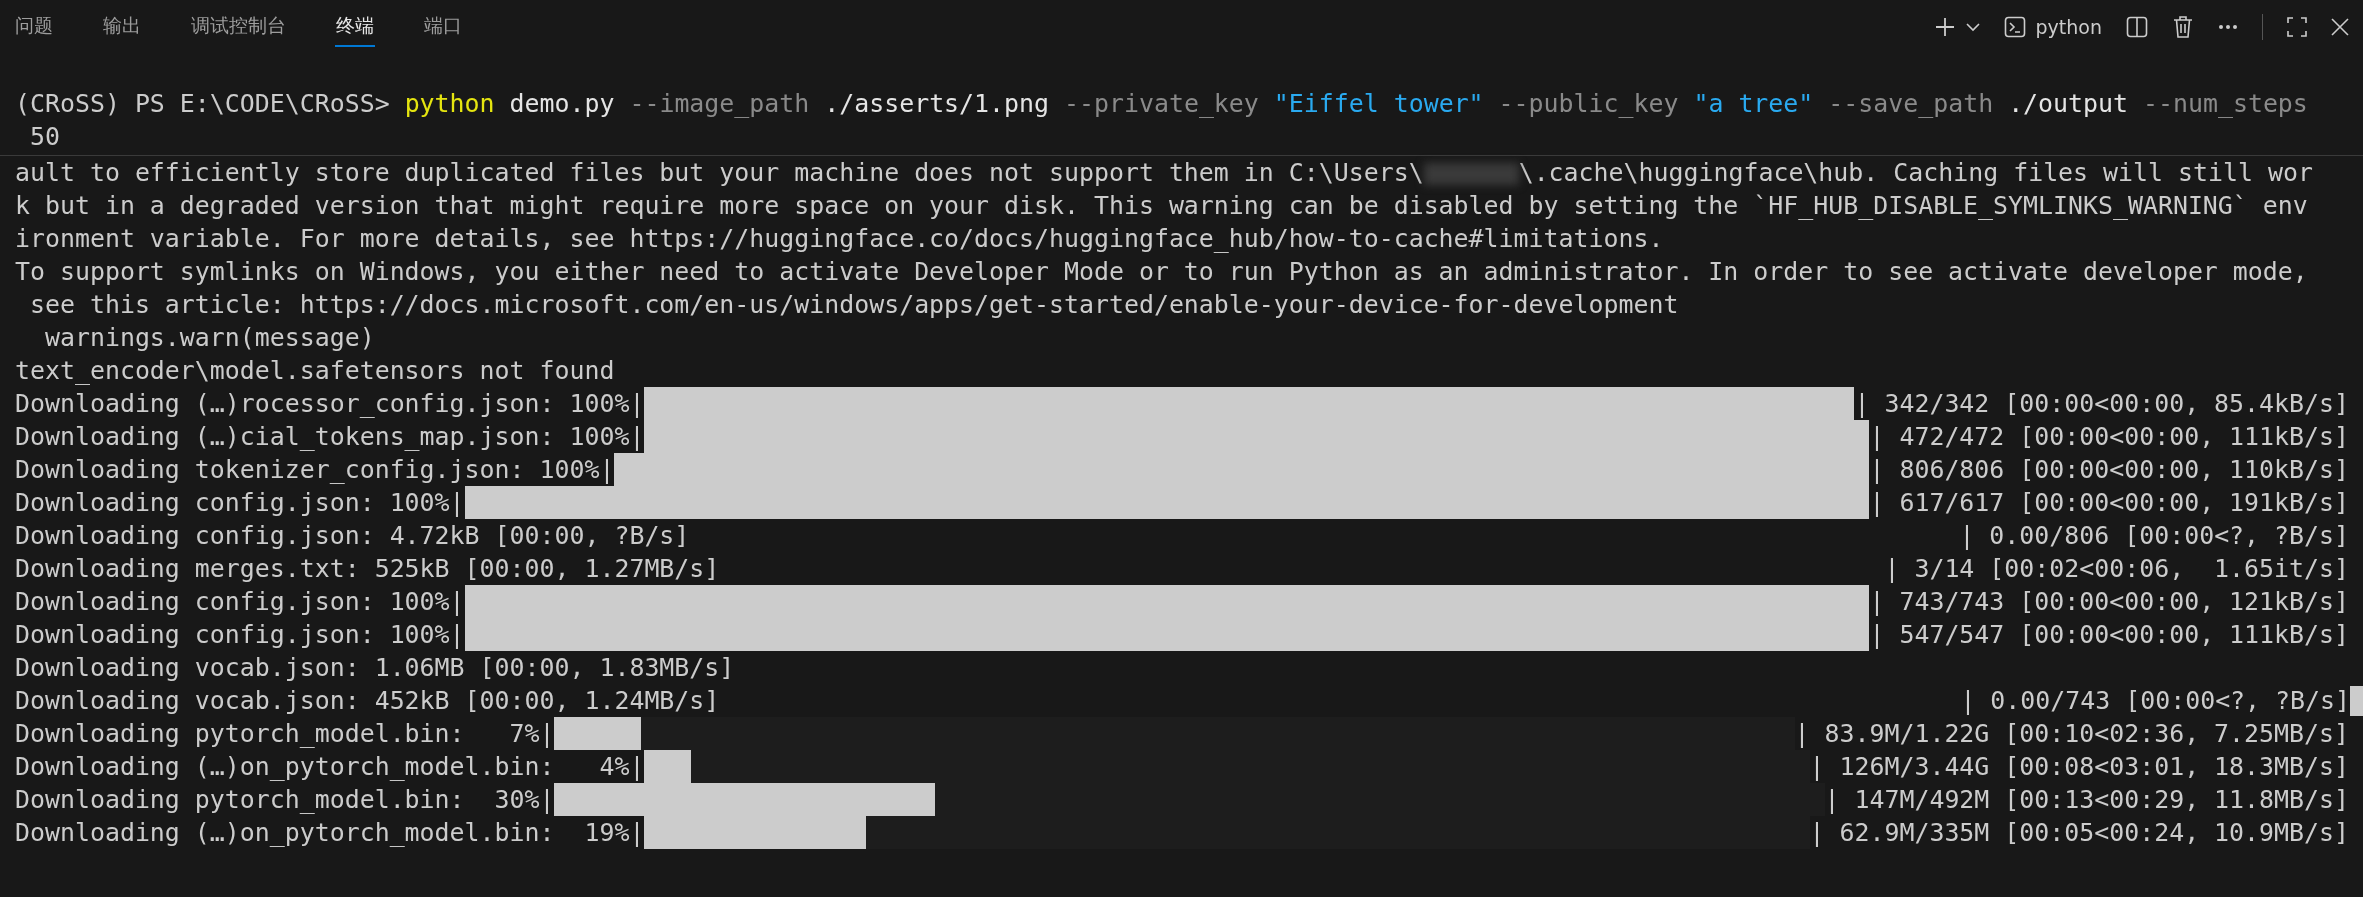 Image resolution: width=2363 pixels, height=897 pixels. Describe the element at coordinates (854, 305) in the screenshot. I see `terminal-line: see this article: https://docs.microsoft.com/en-us/windows/apps/get-started/enable-your-device-for-development` at that location.